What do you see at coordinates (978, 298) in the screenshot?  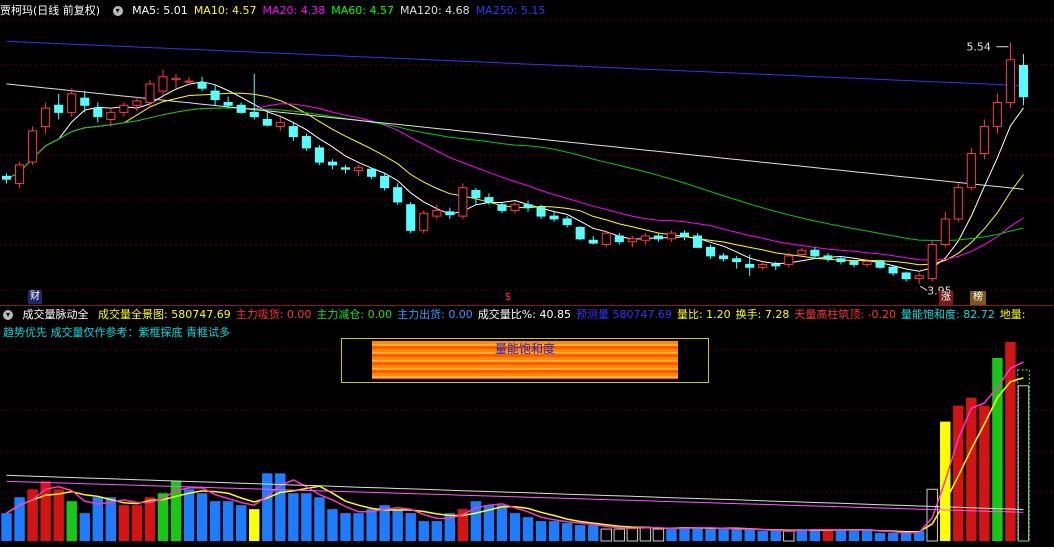 I see `marker-bang: 榜` at bounding box center [978, 298].